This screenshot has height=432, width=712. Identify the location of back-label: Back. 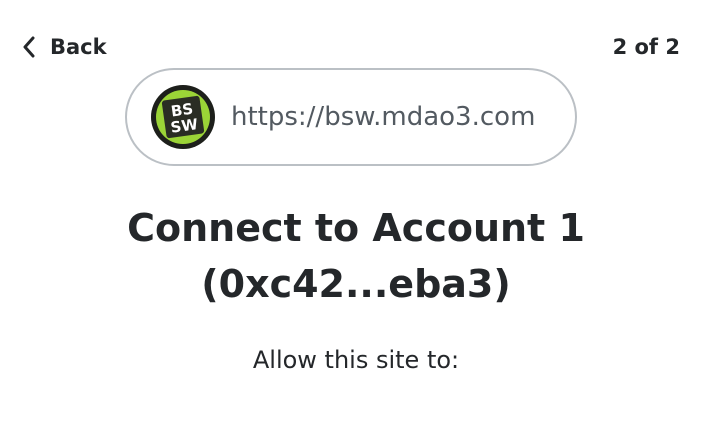
(78, 47).